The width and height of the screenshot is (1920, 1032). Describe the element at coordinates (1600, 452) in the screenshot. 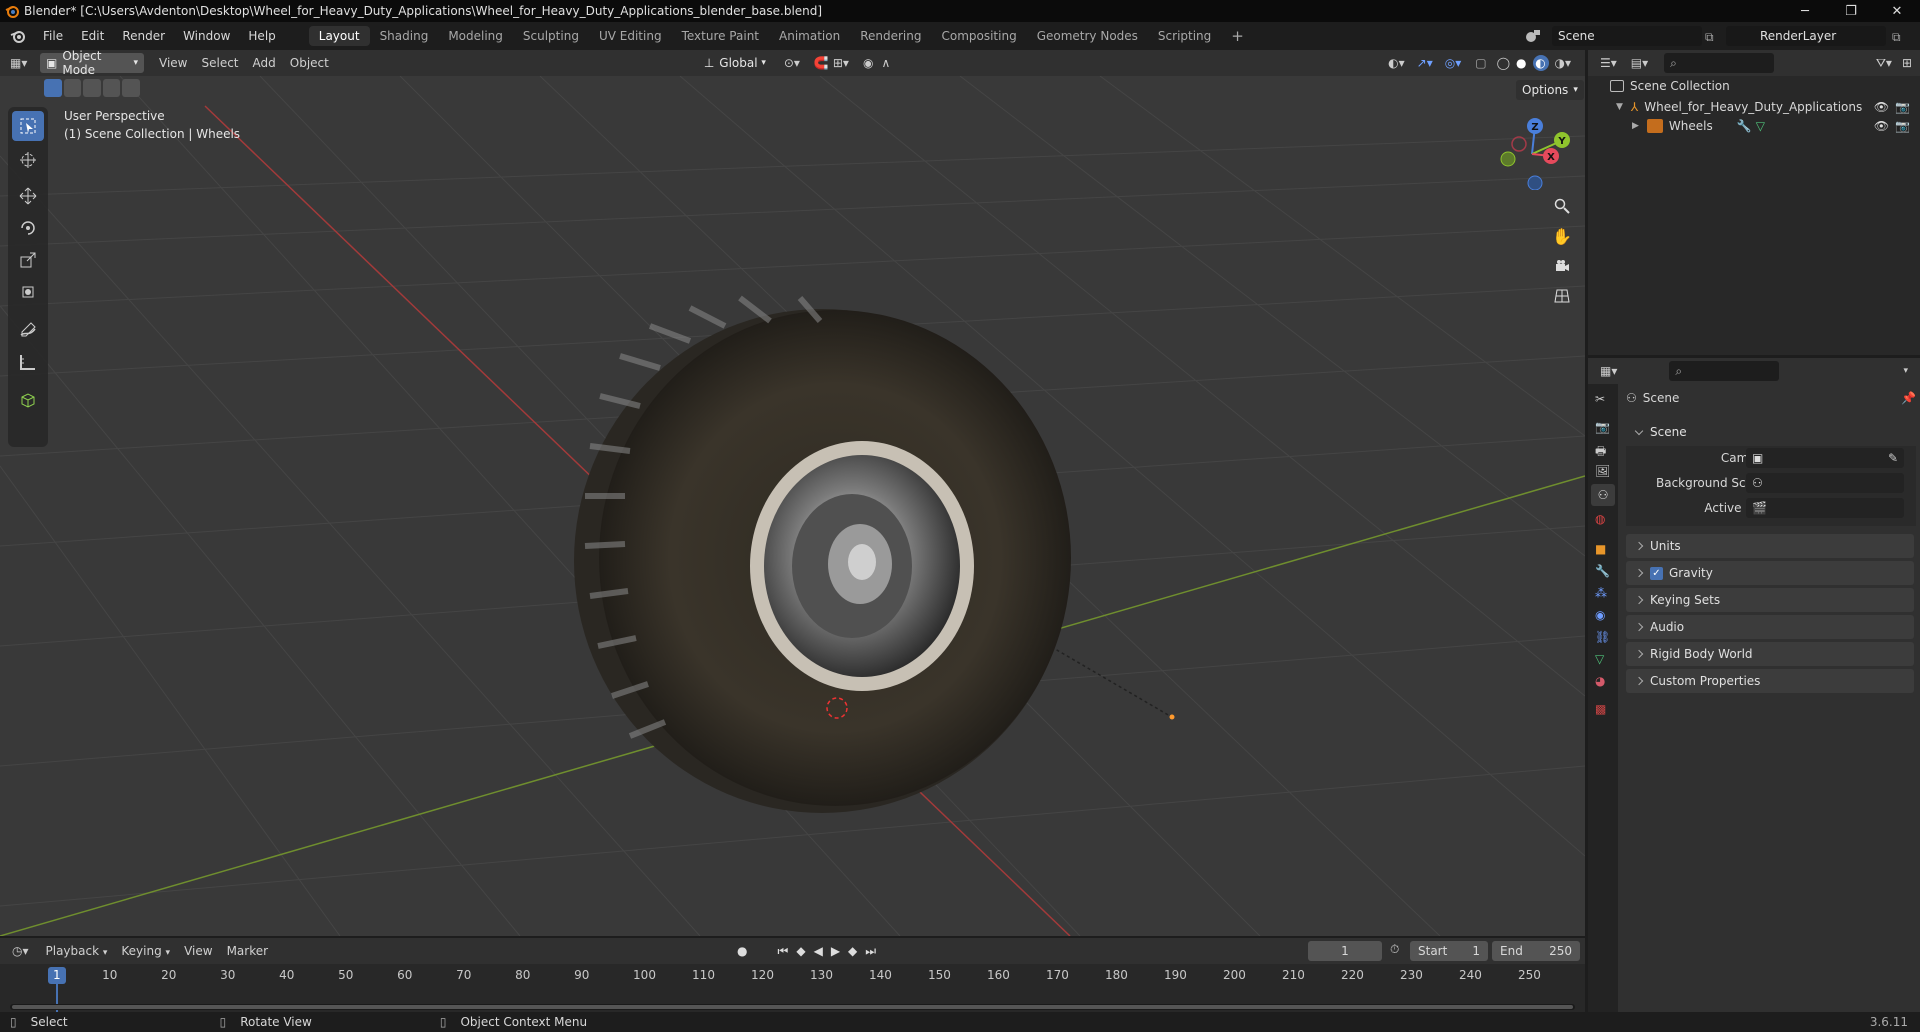

I see `output-tab-icon: 🖶` at that location.